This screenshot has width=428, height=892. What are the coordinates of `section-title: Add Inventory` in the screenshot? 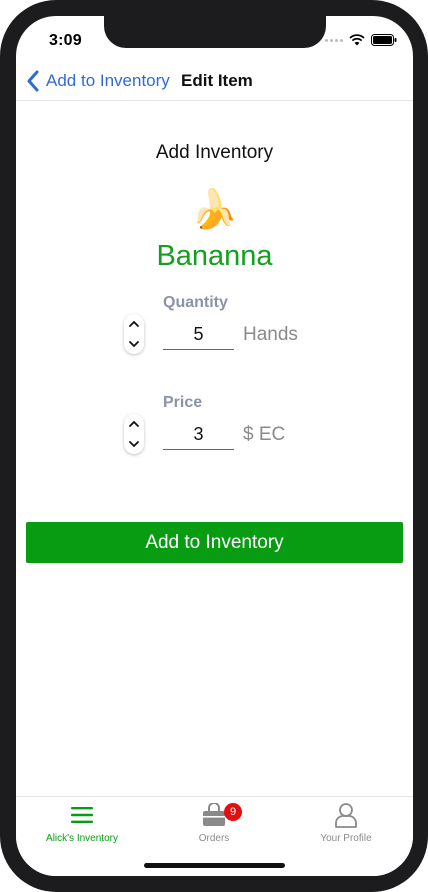 It's located at (214, 152).